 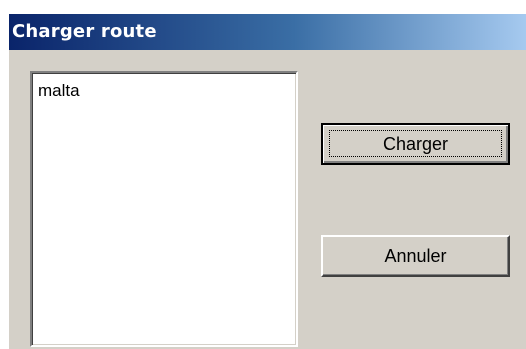 I want to click on cancel-button: Annuler, so click(x=415, y=256).